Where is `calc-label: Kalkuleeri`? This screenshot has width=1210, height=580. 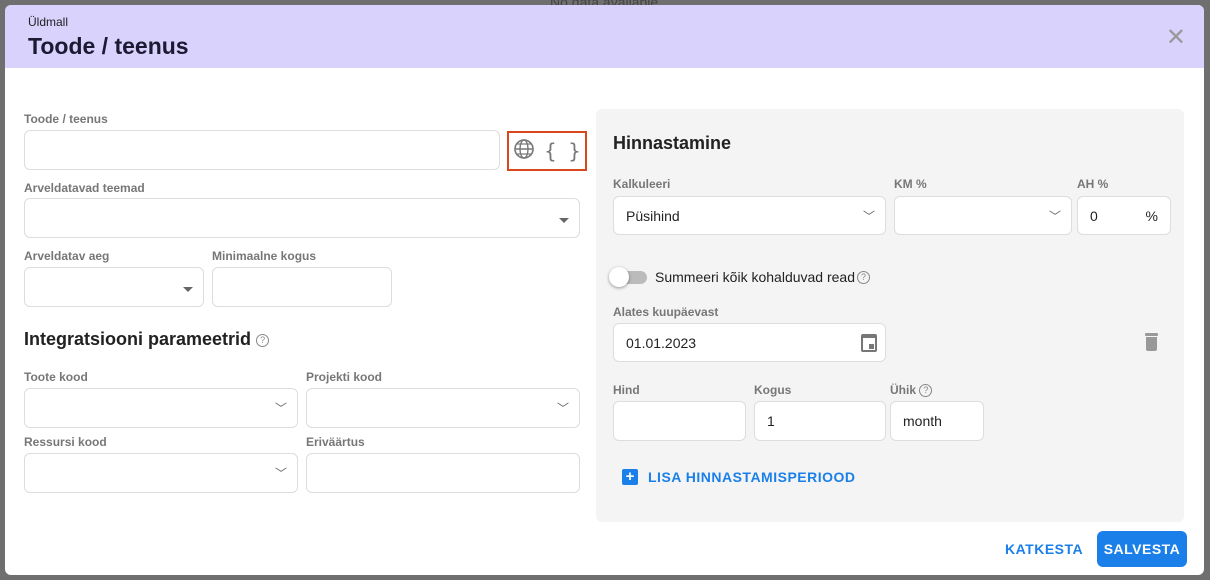 calc-label: Kalkuleeri is located at coordinates (642, 184).